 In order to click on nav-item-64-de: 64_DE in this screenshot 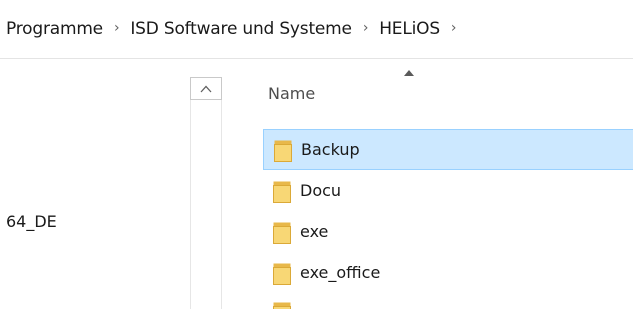, I will do `click(31, 221)`.